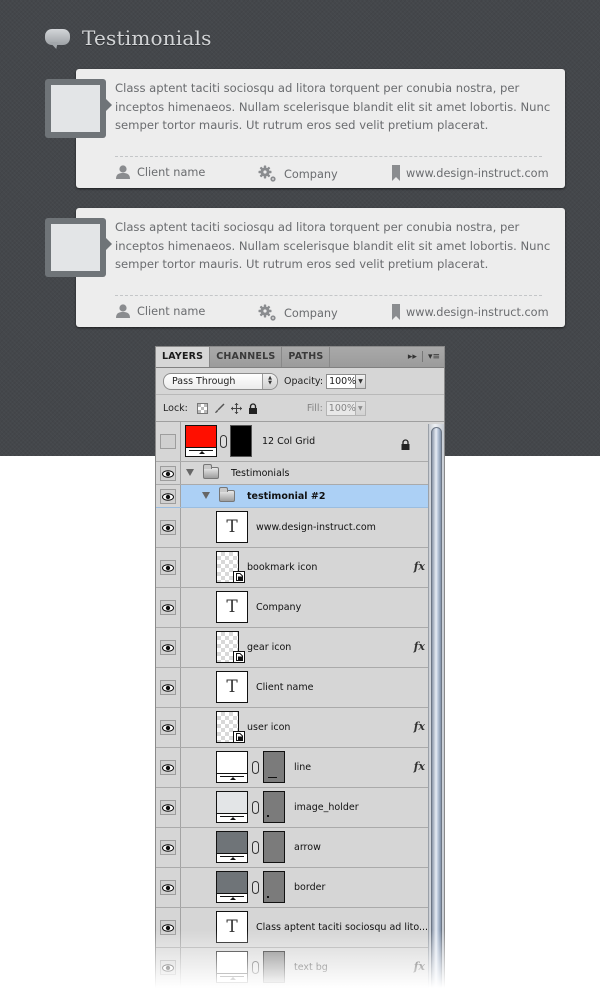 The height and width of the screenshot is (998, 600). I want to click on layer-client-name-text: T Client name, so click(300, 688).